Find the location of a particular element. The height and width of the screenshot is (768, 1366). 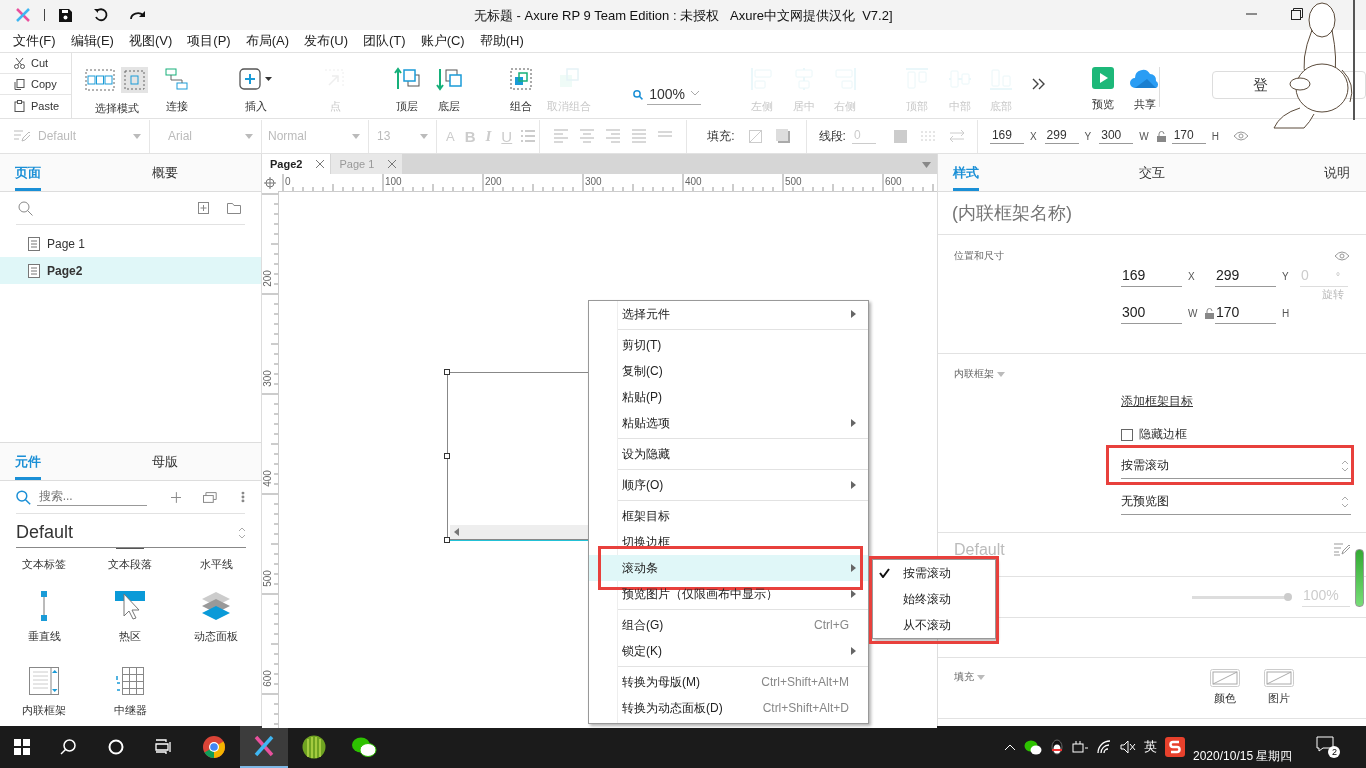

paste-button: Paste is located at coordinates (35, 105).